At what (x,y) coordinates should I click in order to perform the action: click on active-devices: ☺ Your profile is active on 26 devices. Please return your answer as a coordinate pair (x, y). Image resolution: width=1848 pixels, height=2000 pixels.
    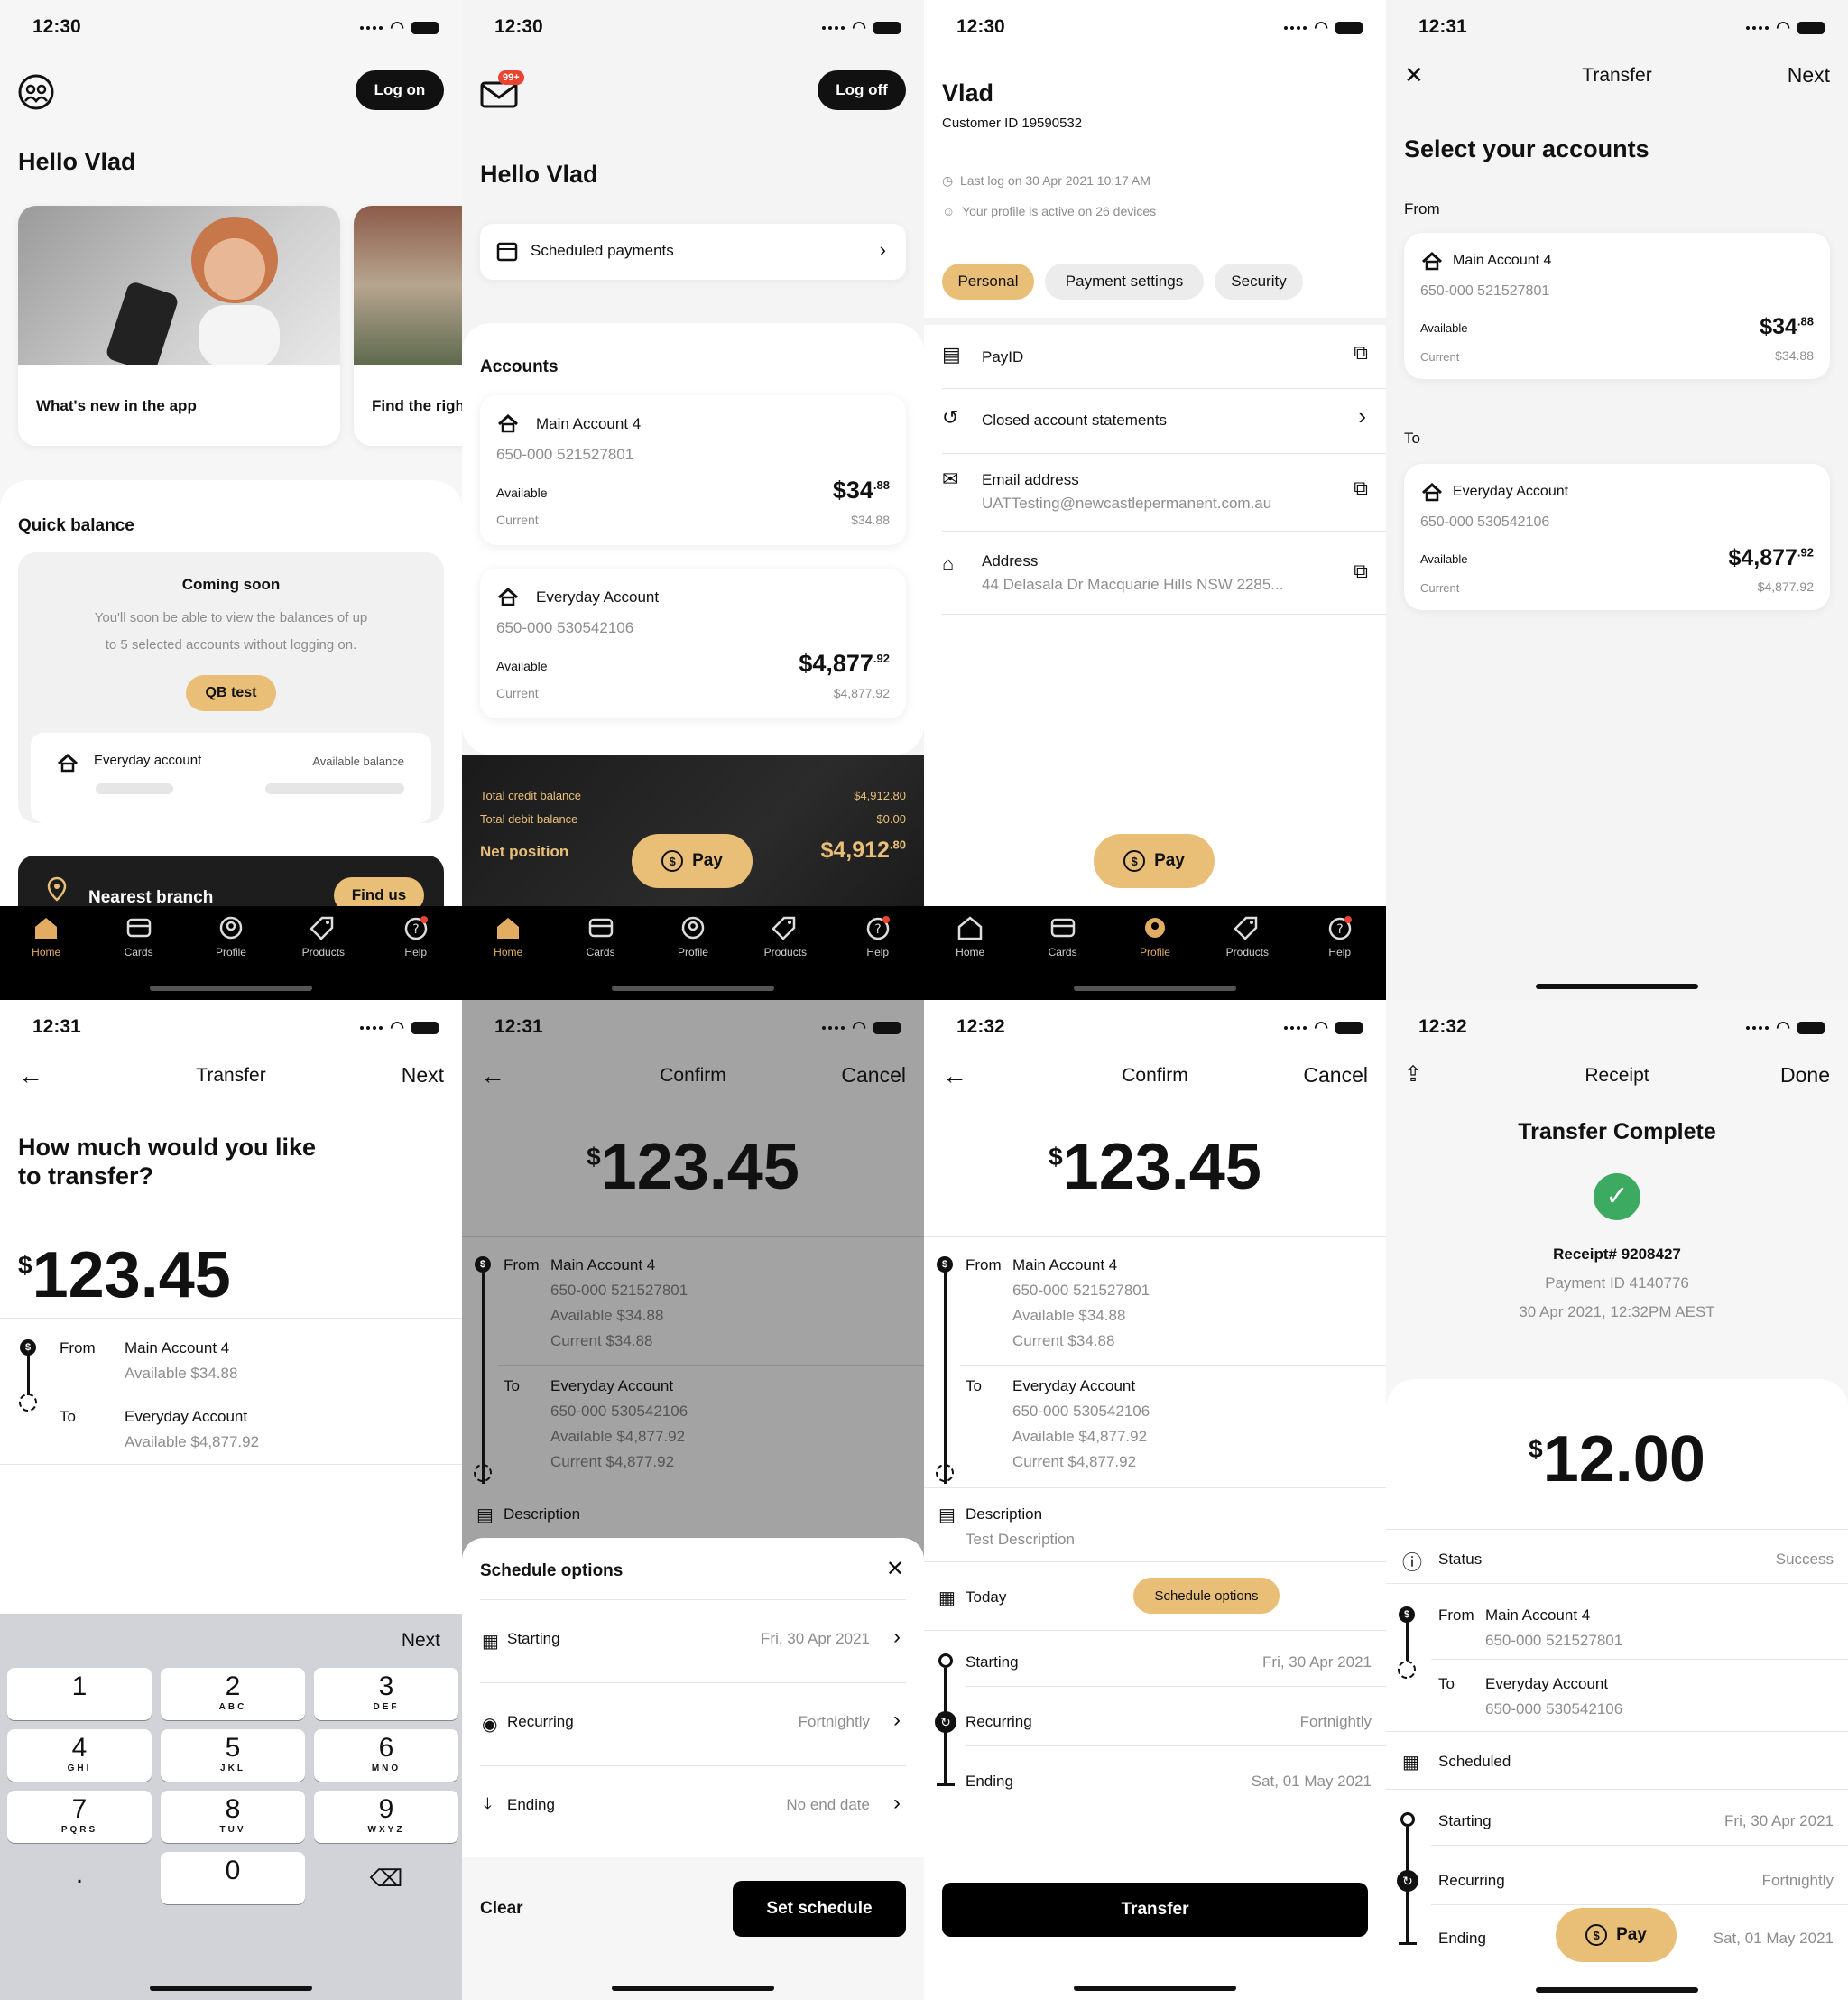
    Looking at the image, I should click on (1049, 211).